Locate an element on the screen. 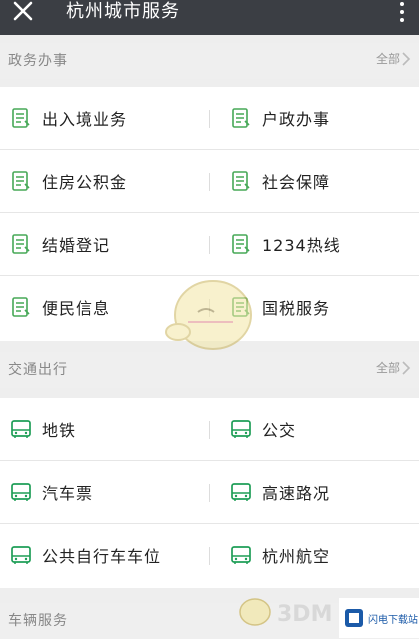 This screenshot has width=419, height=639. page-title: 杭州城市服务 is located at coordinates (123, 11).